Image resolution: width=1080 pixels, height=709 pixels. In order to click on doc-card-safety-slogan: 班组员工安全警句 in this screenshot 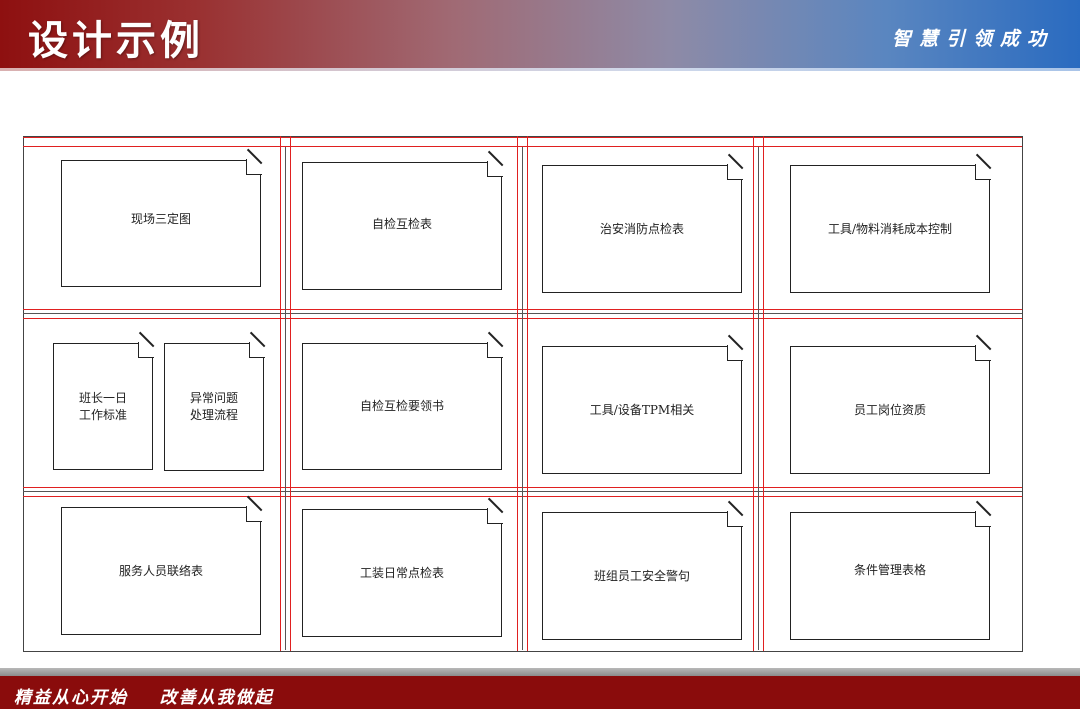, I will do `click(642, 575)`.